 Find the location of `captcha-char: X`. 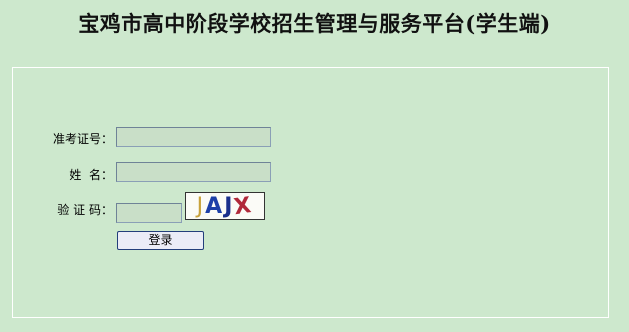

captcha-char: X is located at coordinates (243, 206).